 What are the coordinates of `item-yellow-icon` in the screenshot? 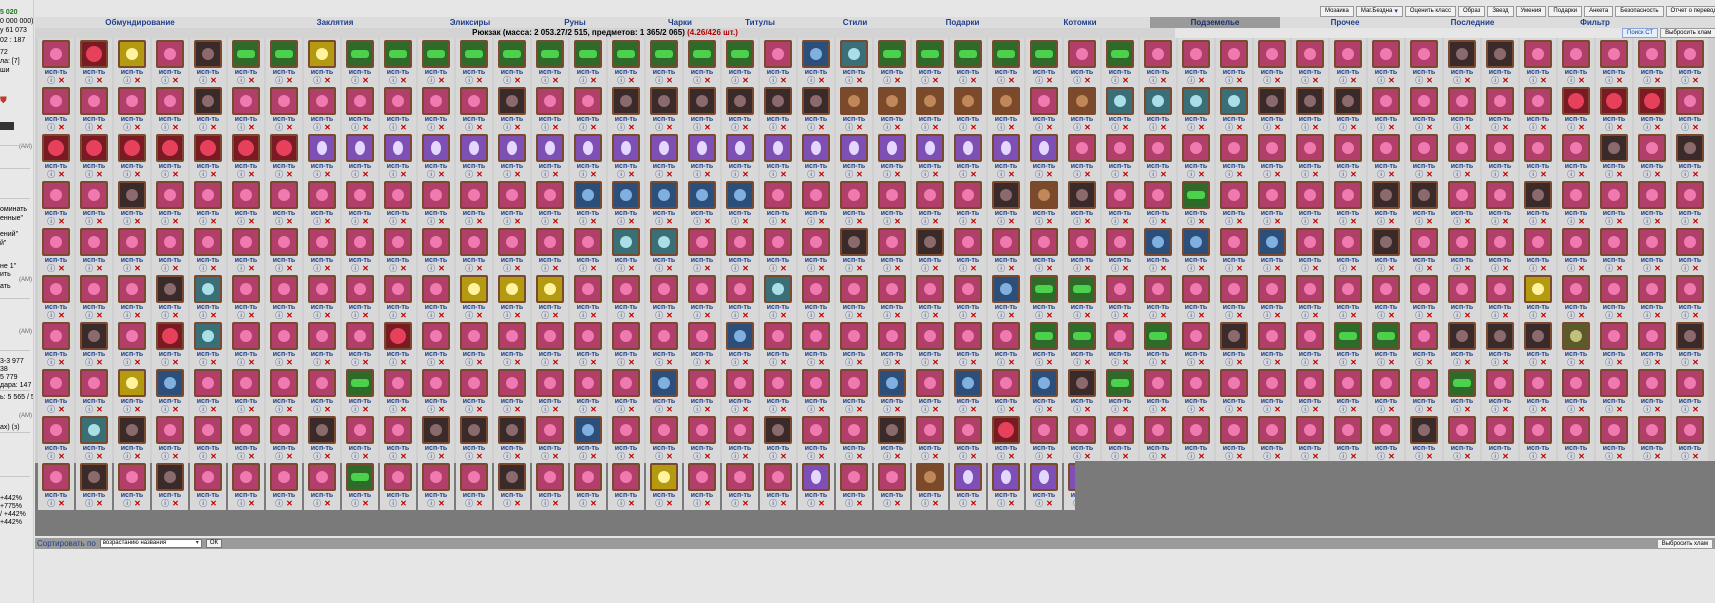 It's located at (132, 383).